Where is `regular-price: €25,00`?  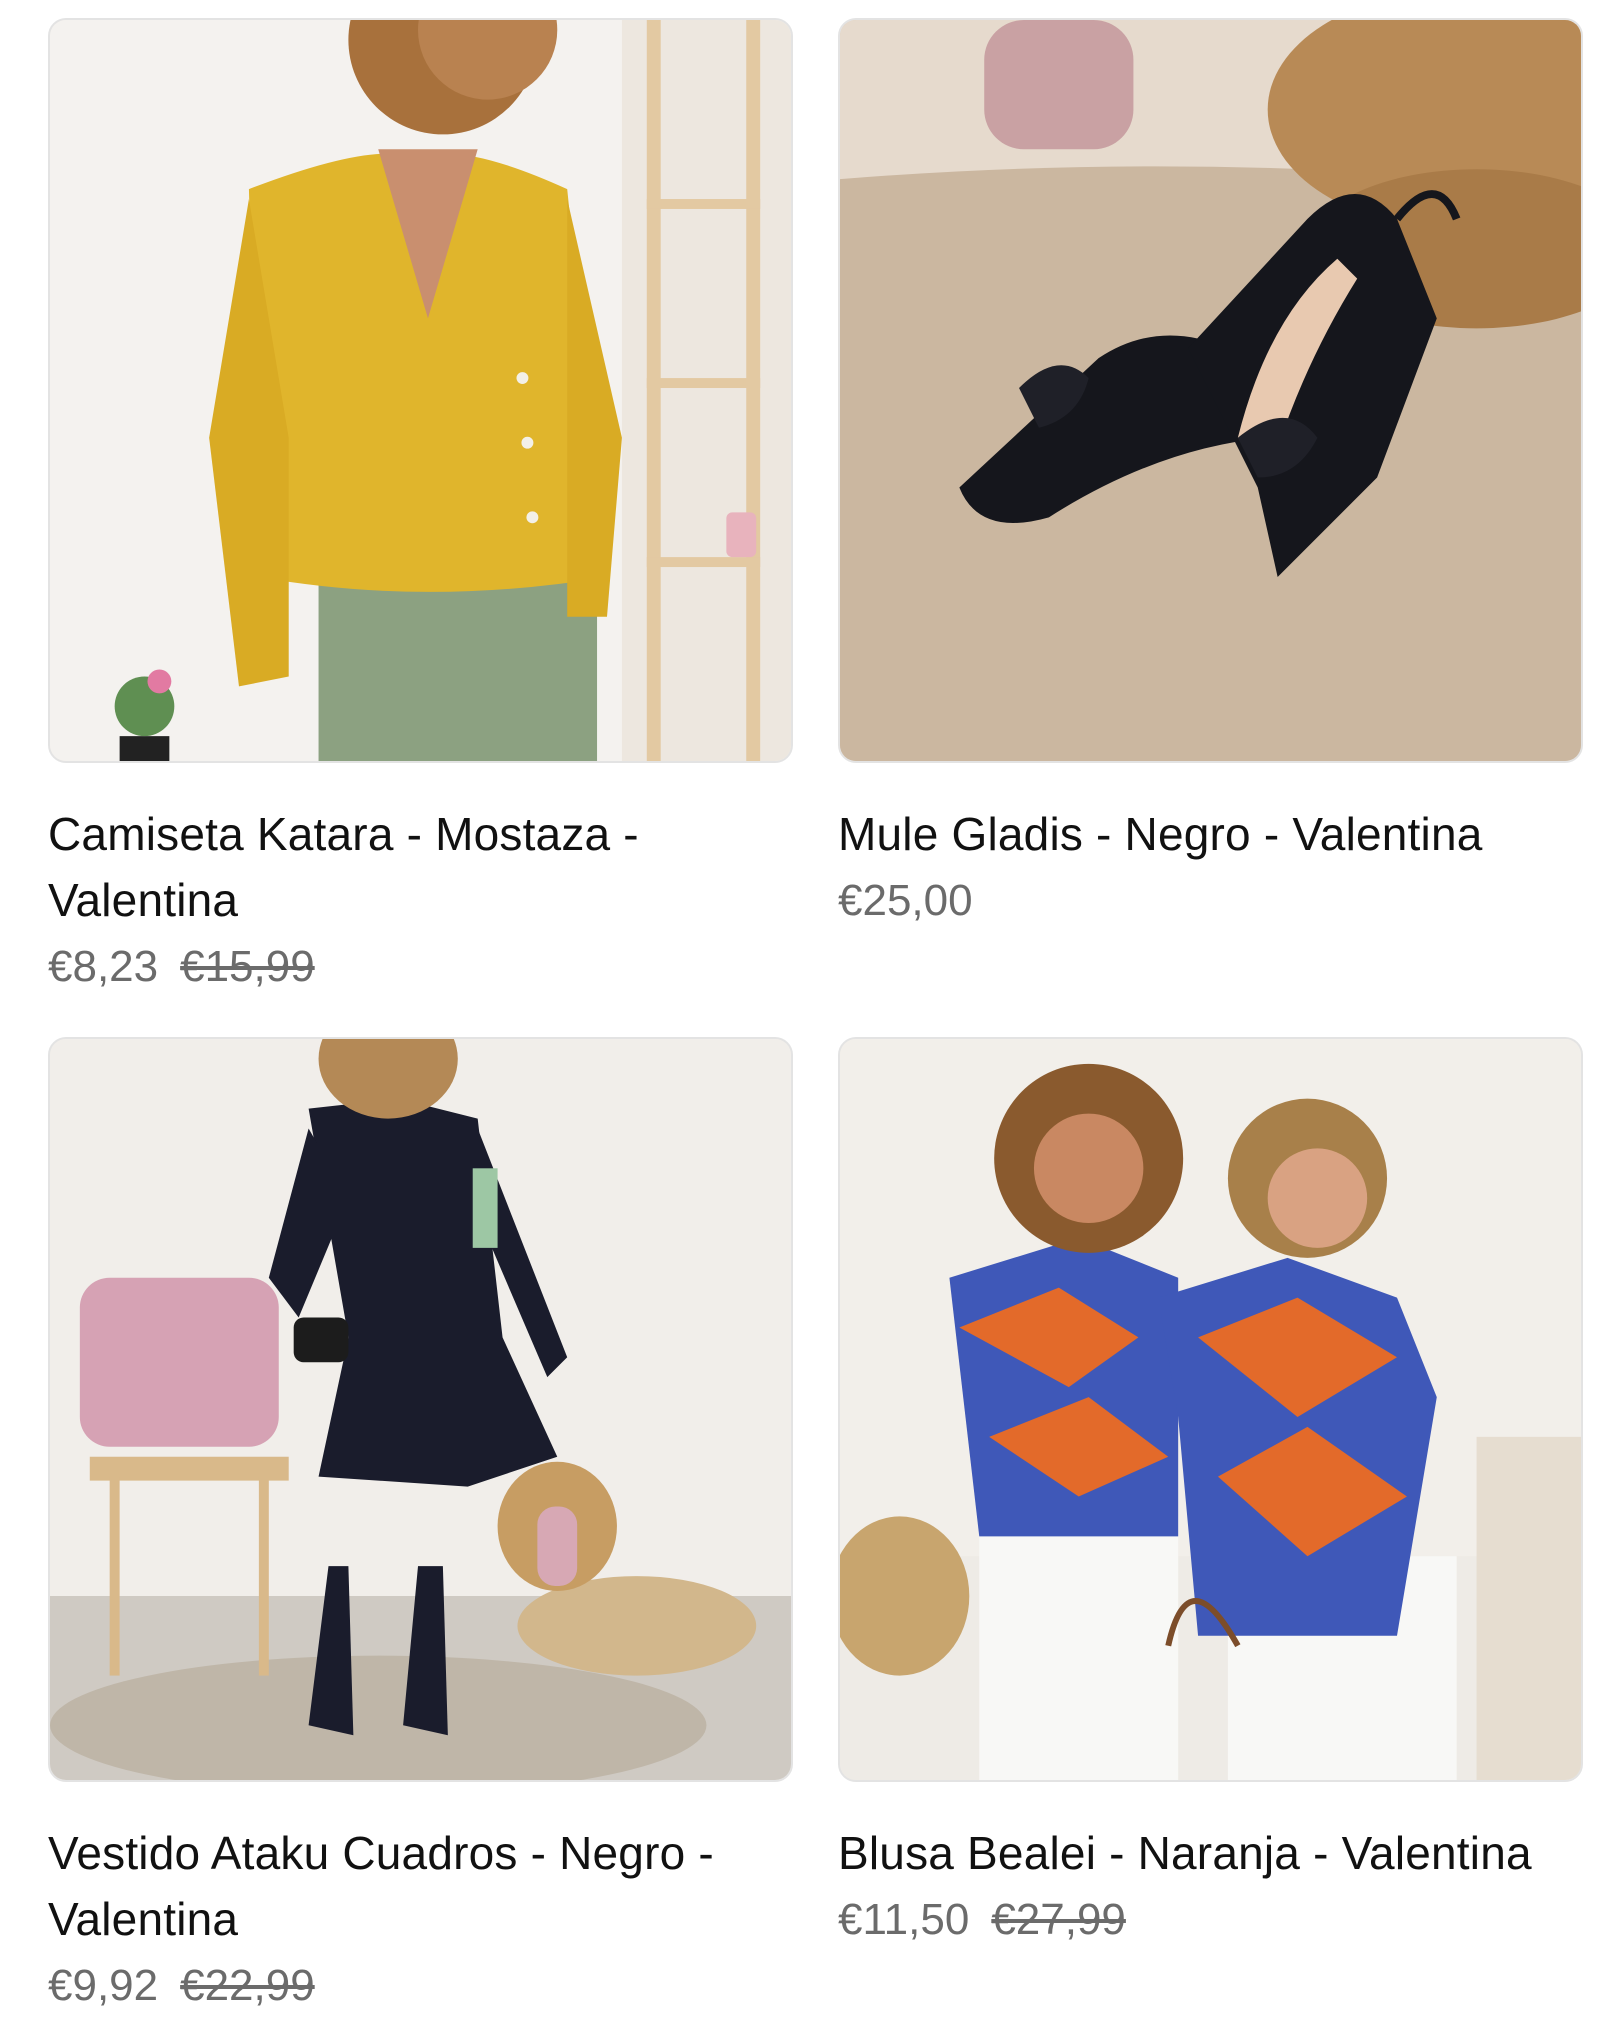
regular-price: €25,00 is located at coordinates (905, 900).